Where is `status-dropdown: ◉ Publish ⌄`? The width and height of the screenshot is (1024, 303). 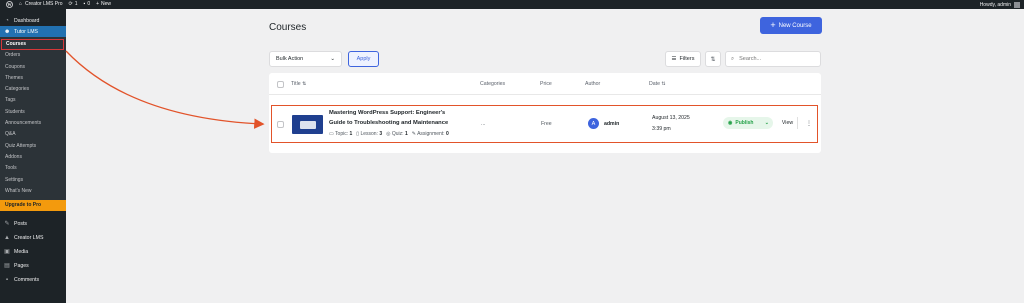
status-dropdown: ◉ Publish ⌄ is located at coordinates (748, 123).